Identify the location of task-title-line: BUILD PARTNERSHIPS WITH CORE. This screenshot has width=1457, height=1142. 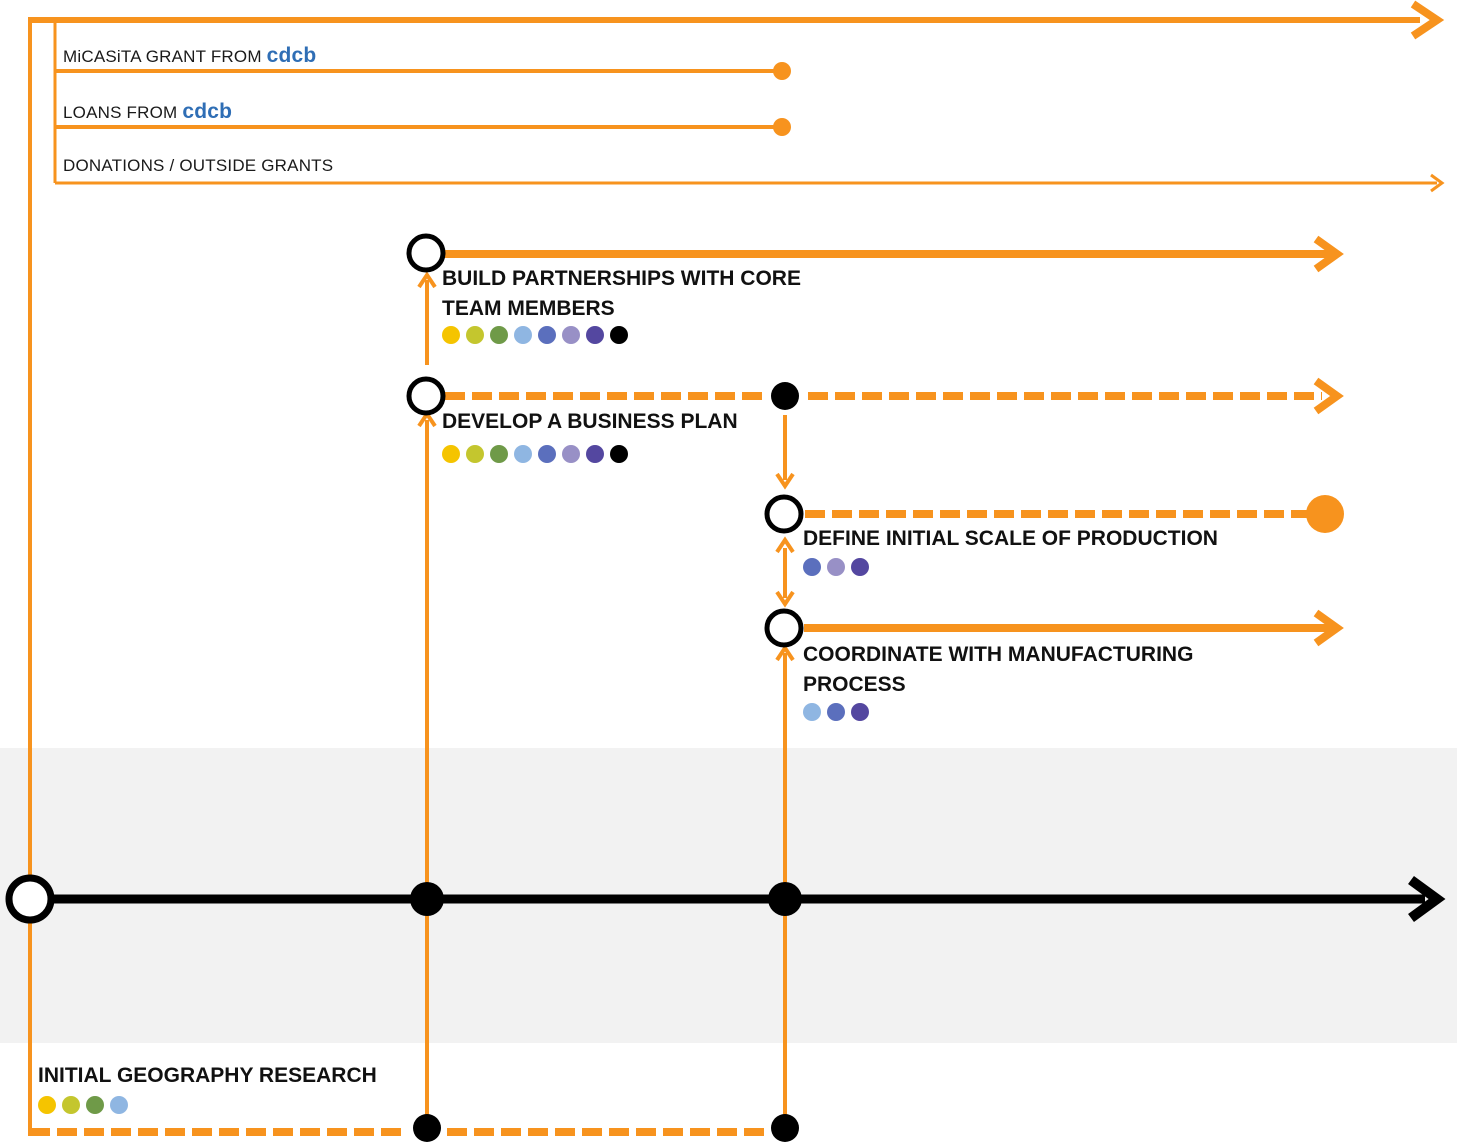
(621, 278).